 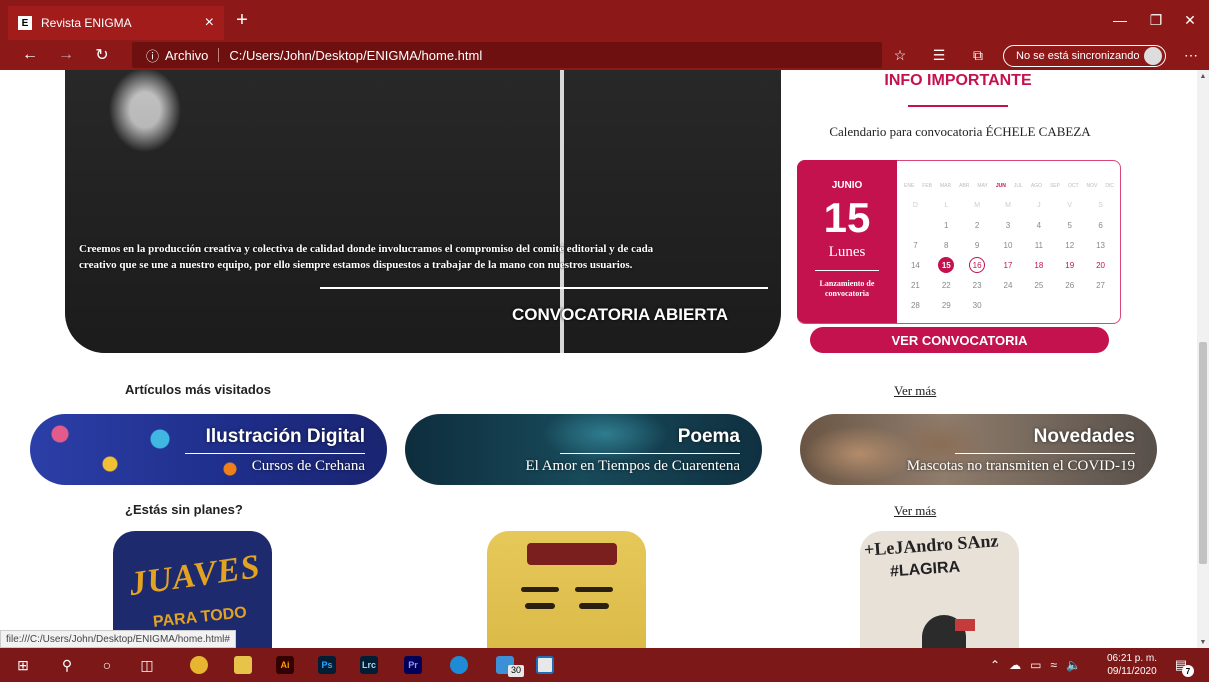 I want to click on calendar-day-cell: 7, so click(x=915, y=245).